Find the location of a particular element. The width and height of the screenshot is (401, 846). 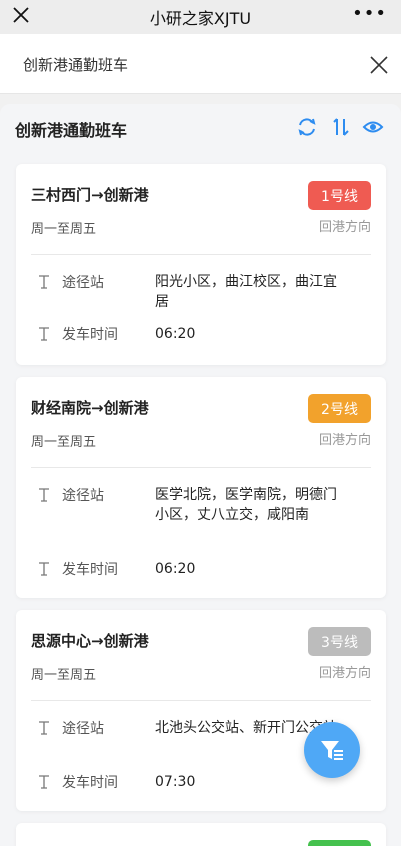

route-name: 三村西门→创新港 is located at coordinates (90, 195).